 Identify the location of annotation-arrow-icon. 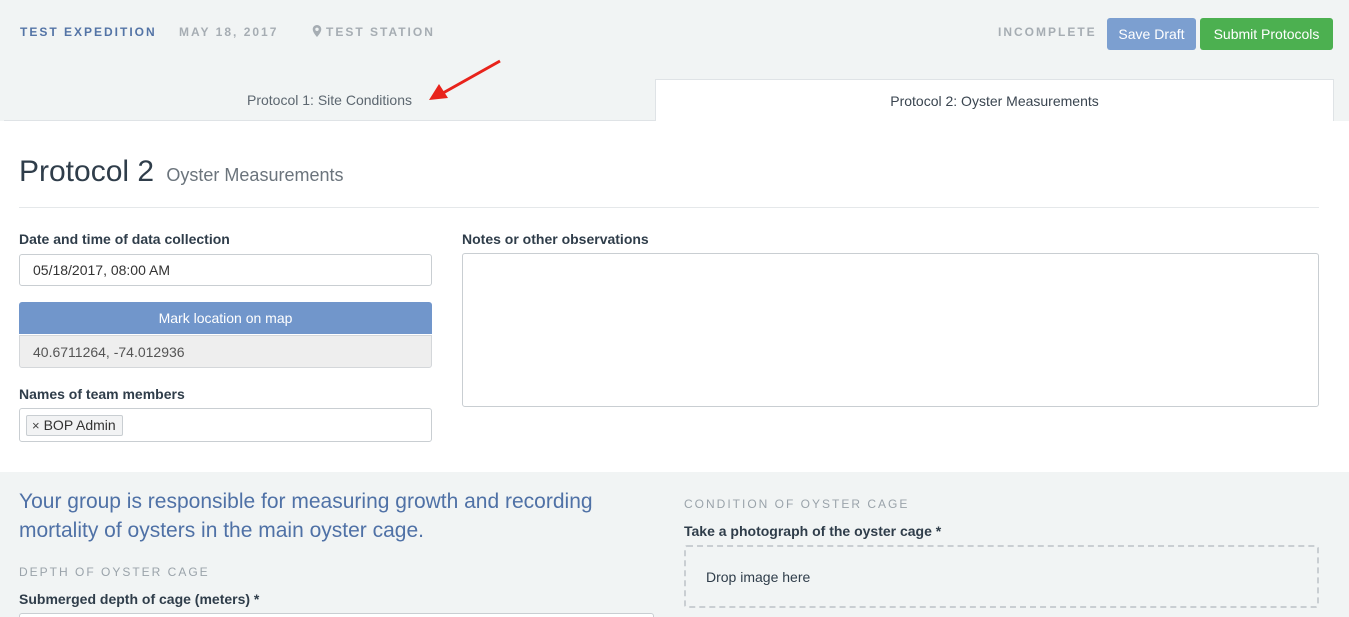
(465, 79).